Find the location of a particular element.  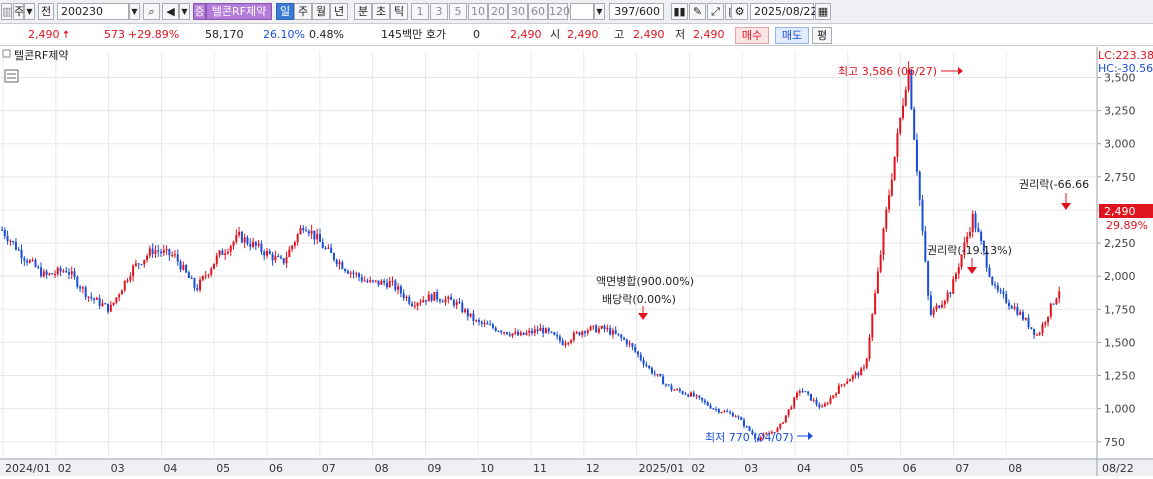

interval-1: 1 is located at coordinates (420, 11).